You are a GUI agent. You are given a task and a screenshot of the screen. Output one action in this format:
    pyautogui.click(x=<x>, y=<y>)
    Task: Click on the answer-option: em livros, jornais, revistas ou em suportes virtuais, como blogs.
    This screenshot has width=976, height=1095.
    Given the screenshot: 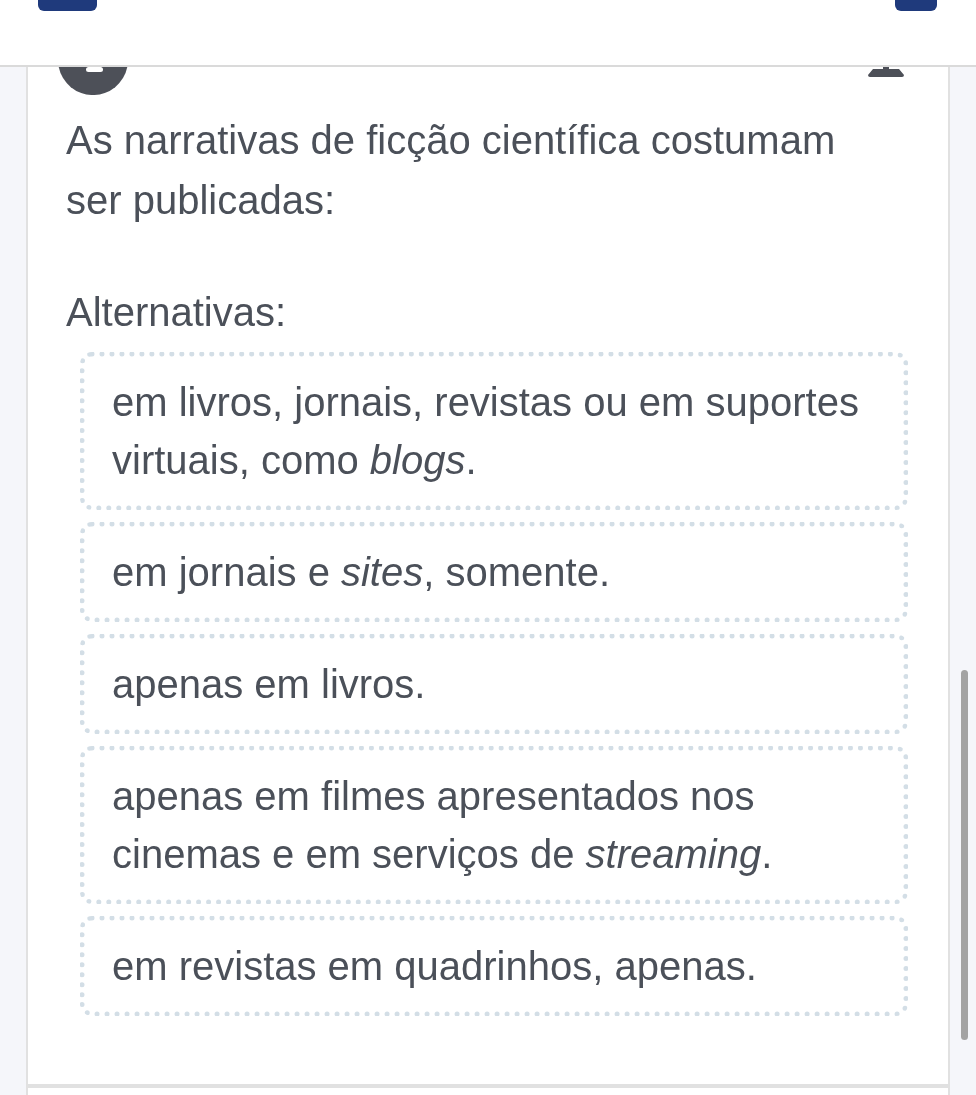 What is the action you would take?
    pyautogui.click(x=494, y=431)
    